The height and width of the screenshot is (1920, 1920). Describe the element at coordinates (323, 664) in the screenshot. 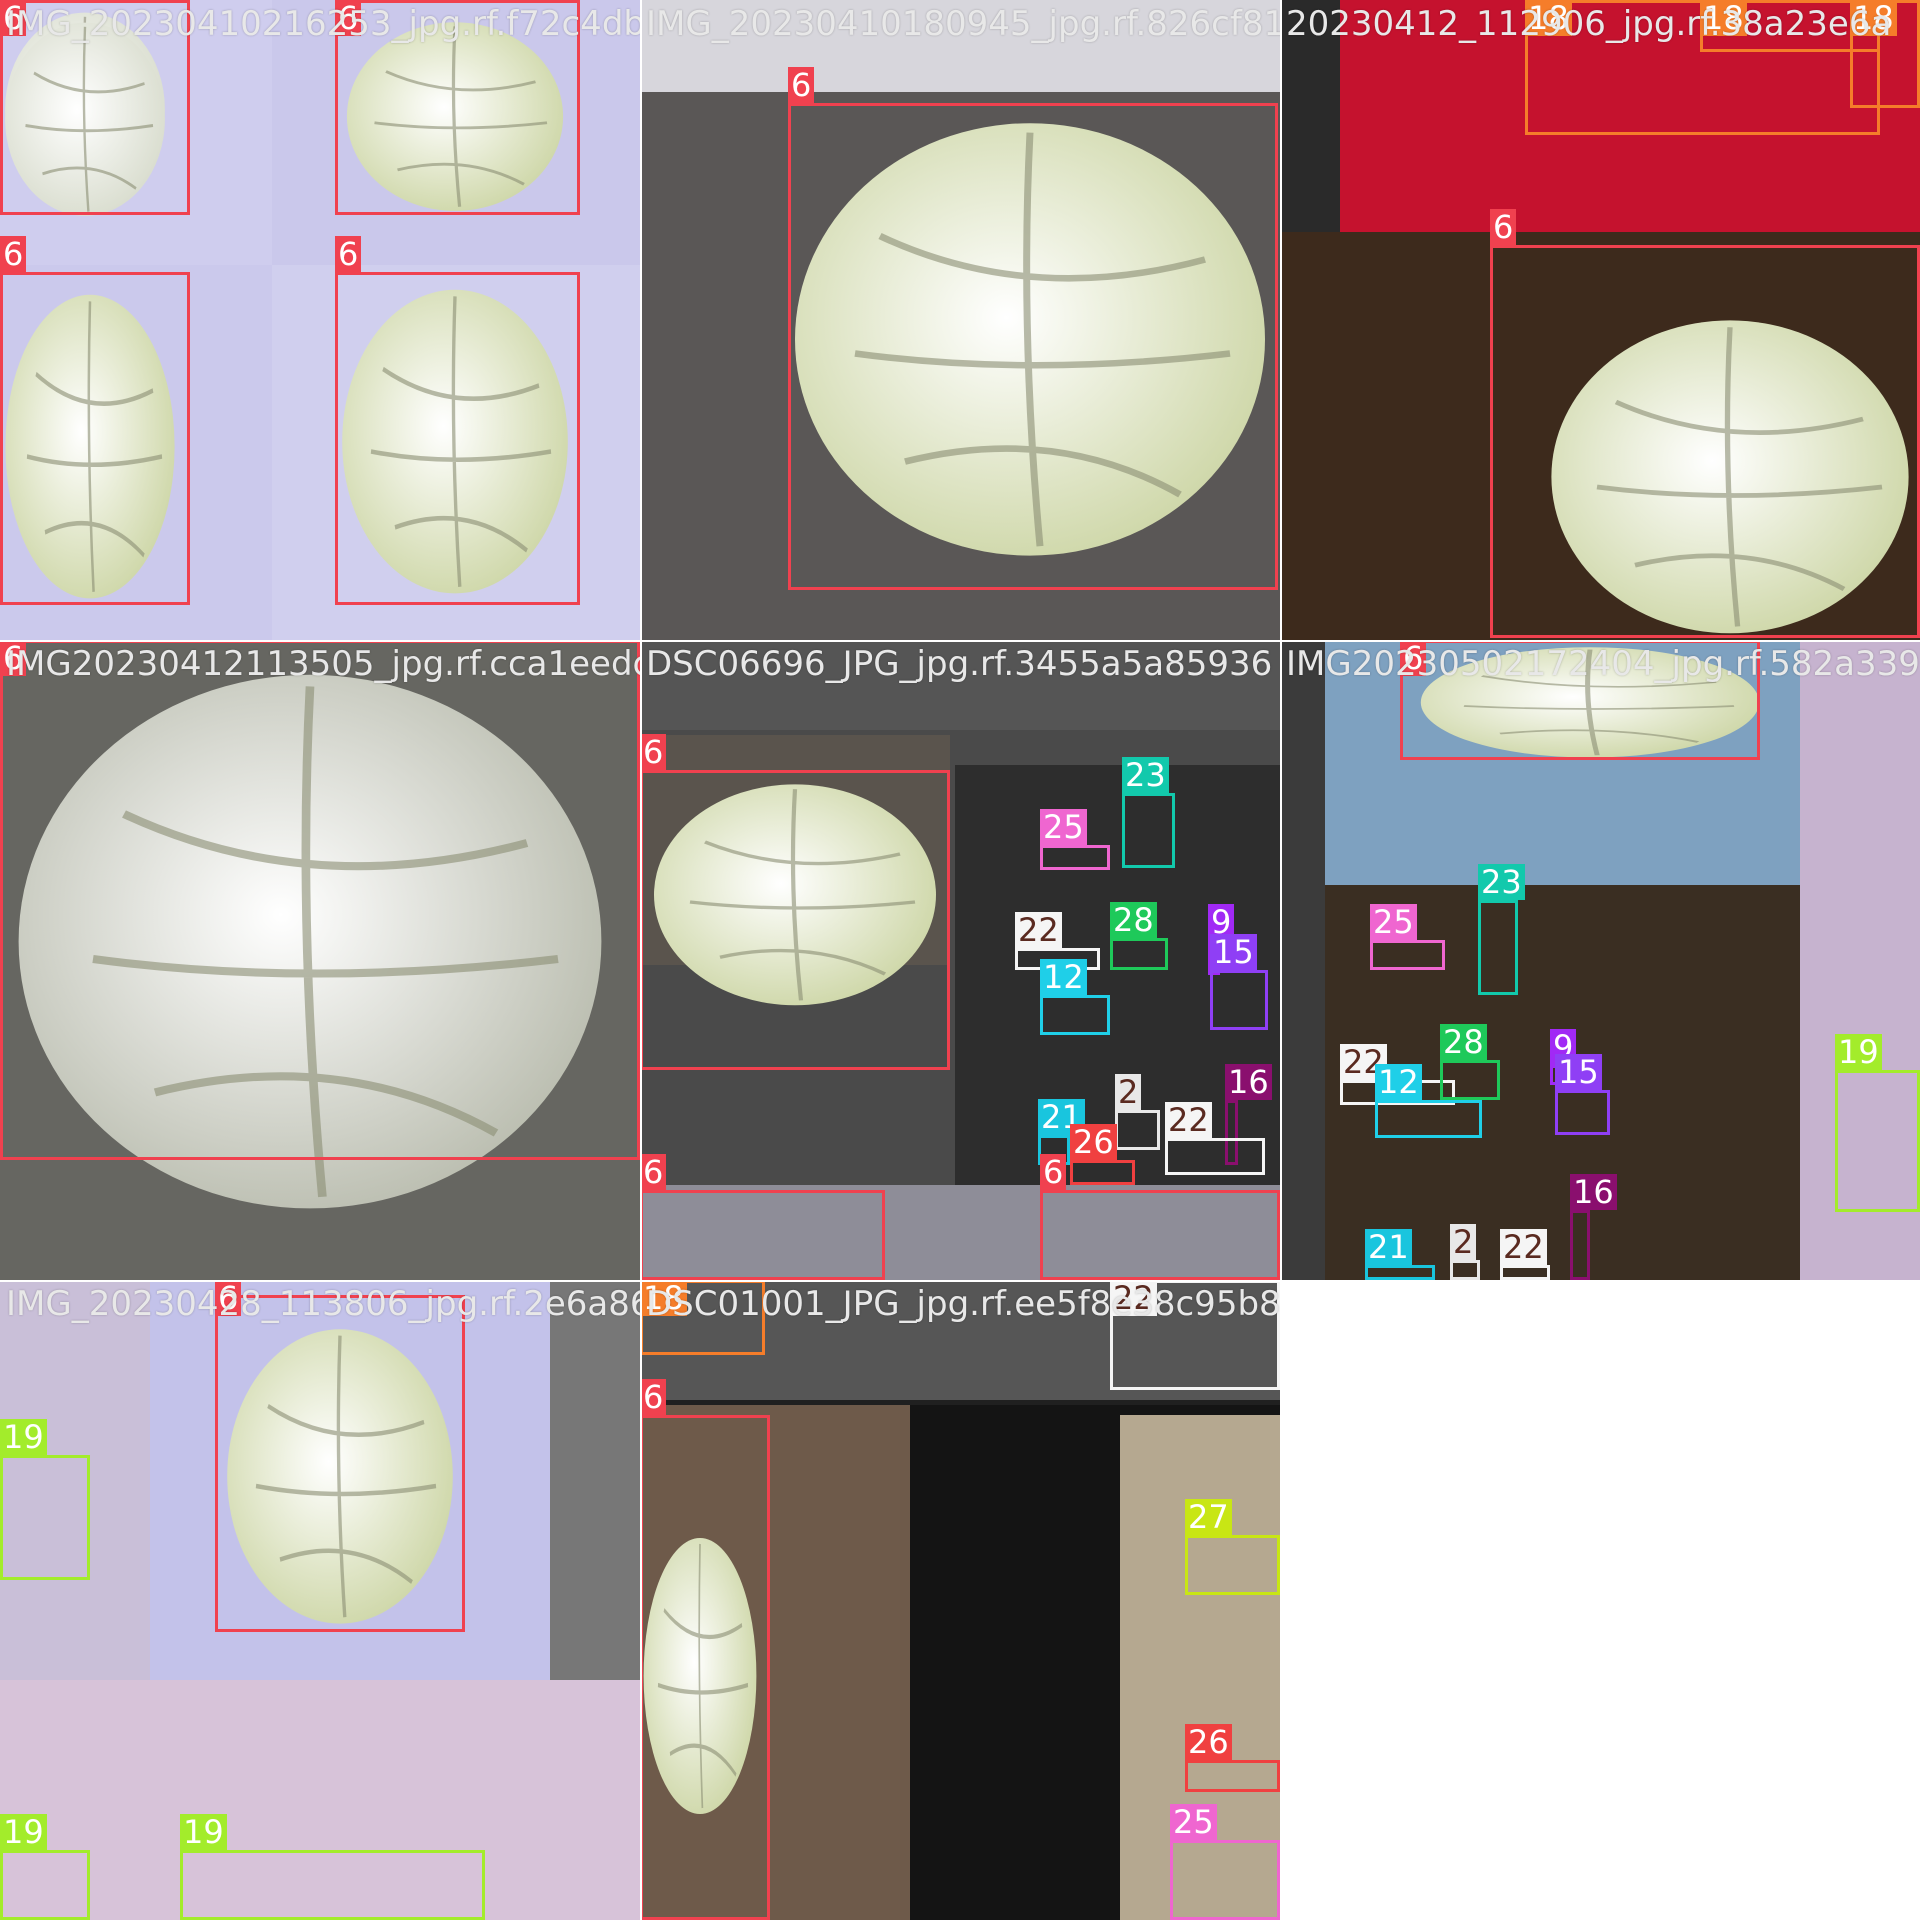

I see `image-filename: IMG20230412113505_jpg.rf.cca1eedca56f6b` at that location.